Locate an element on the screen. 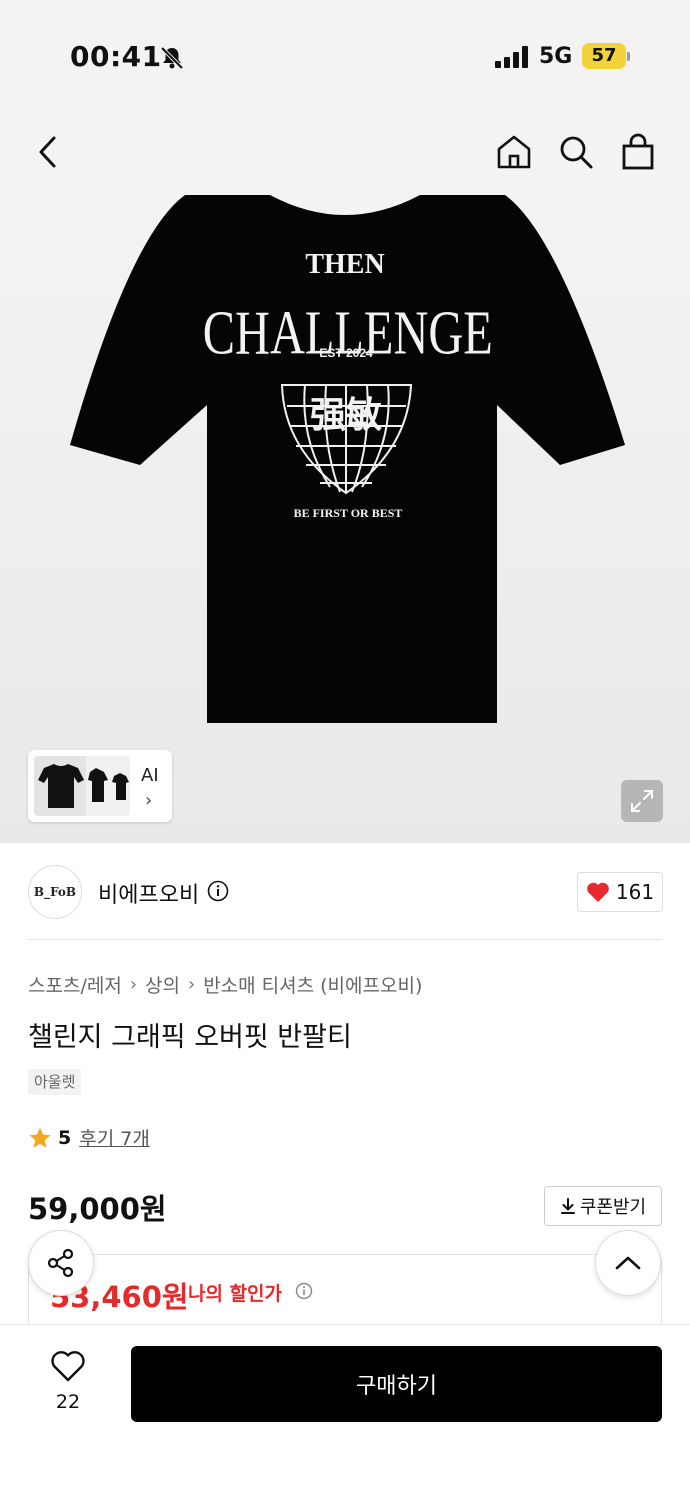 The width and height of the screenshot is (690, 1500). chevron-up-icon is located at coordinates (628, 1263).